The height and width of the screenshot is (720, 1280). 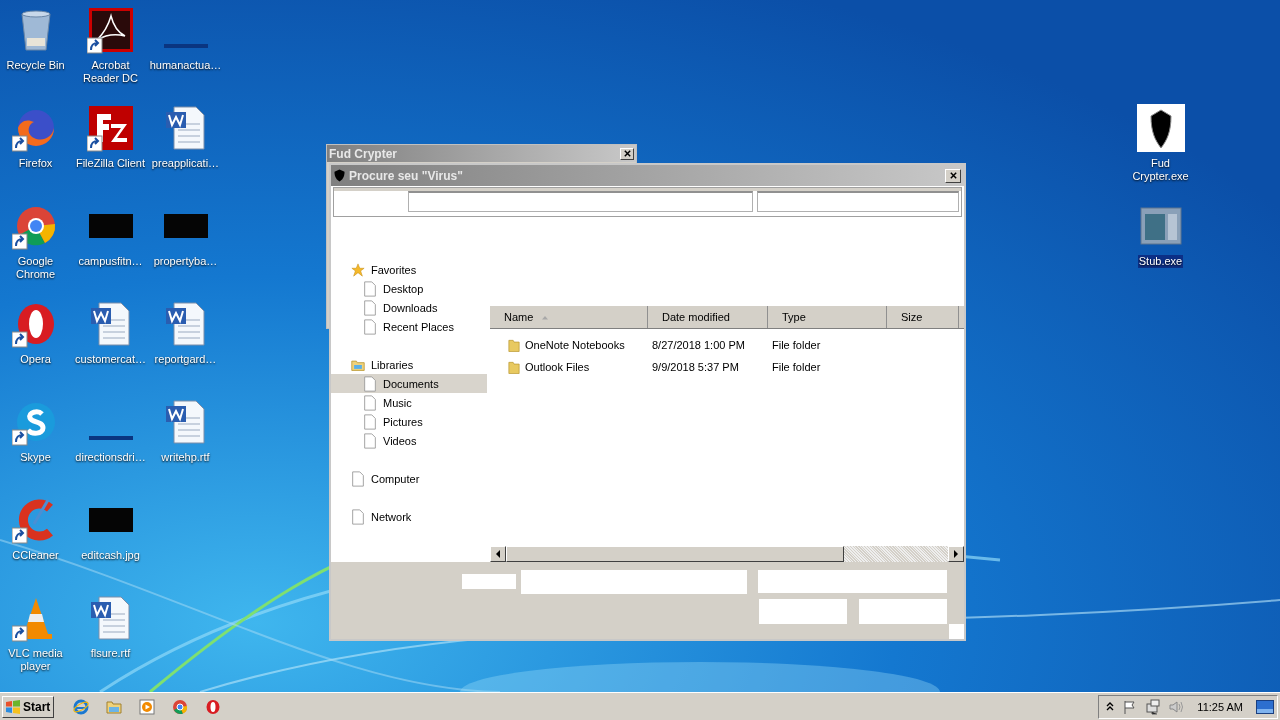 I want to click on horizontal-scrollbar, so click(x=727, y=554).